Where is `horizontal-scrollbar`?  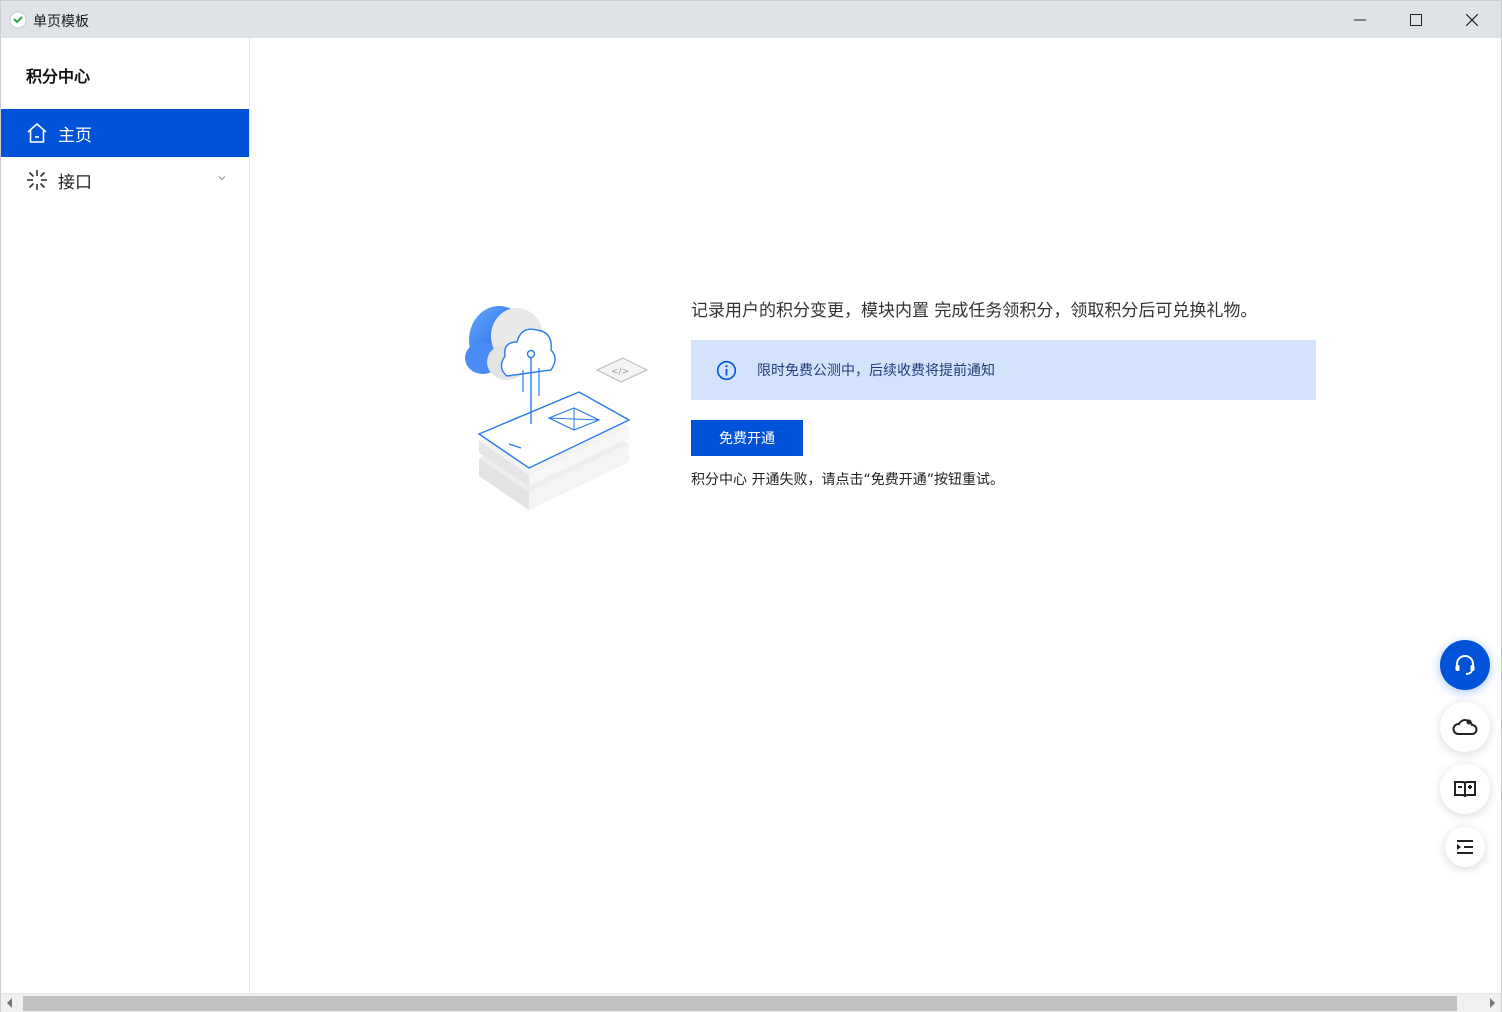 horizontal-scrollbar is located at coordinates (751, 1002).